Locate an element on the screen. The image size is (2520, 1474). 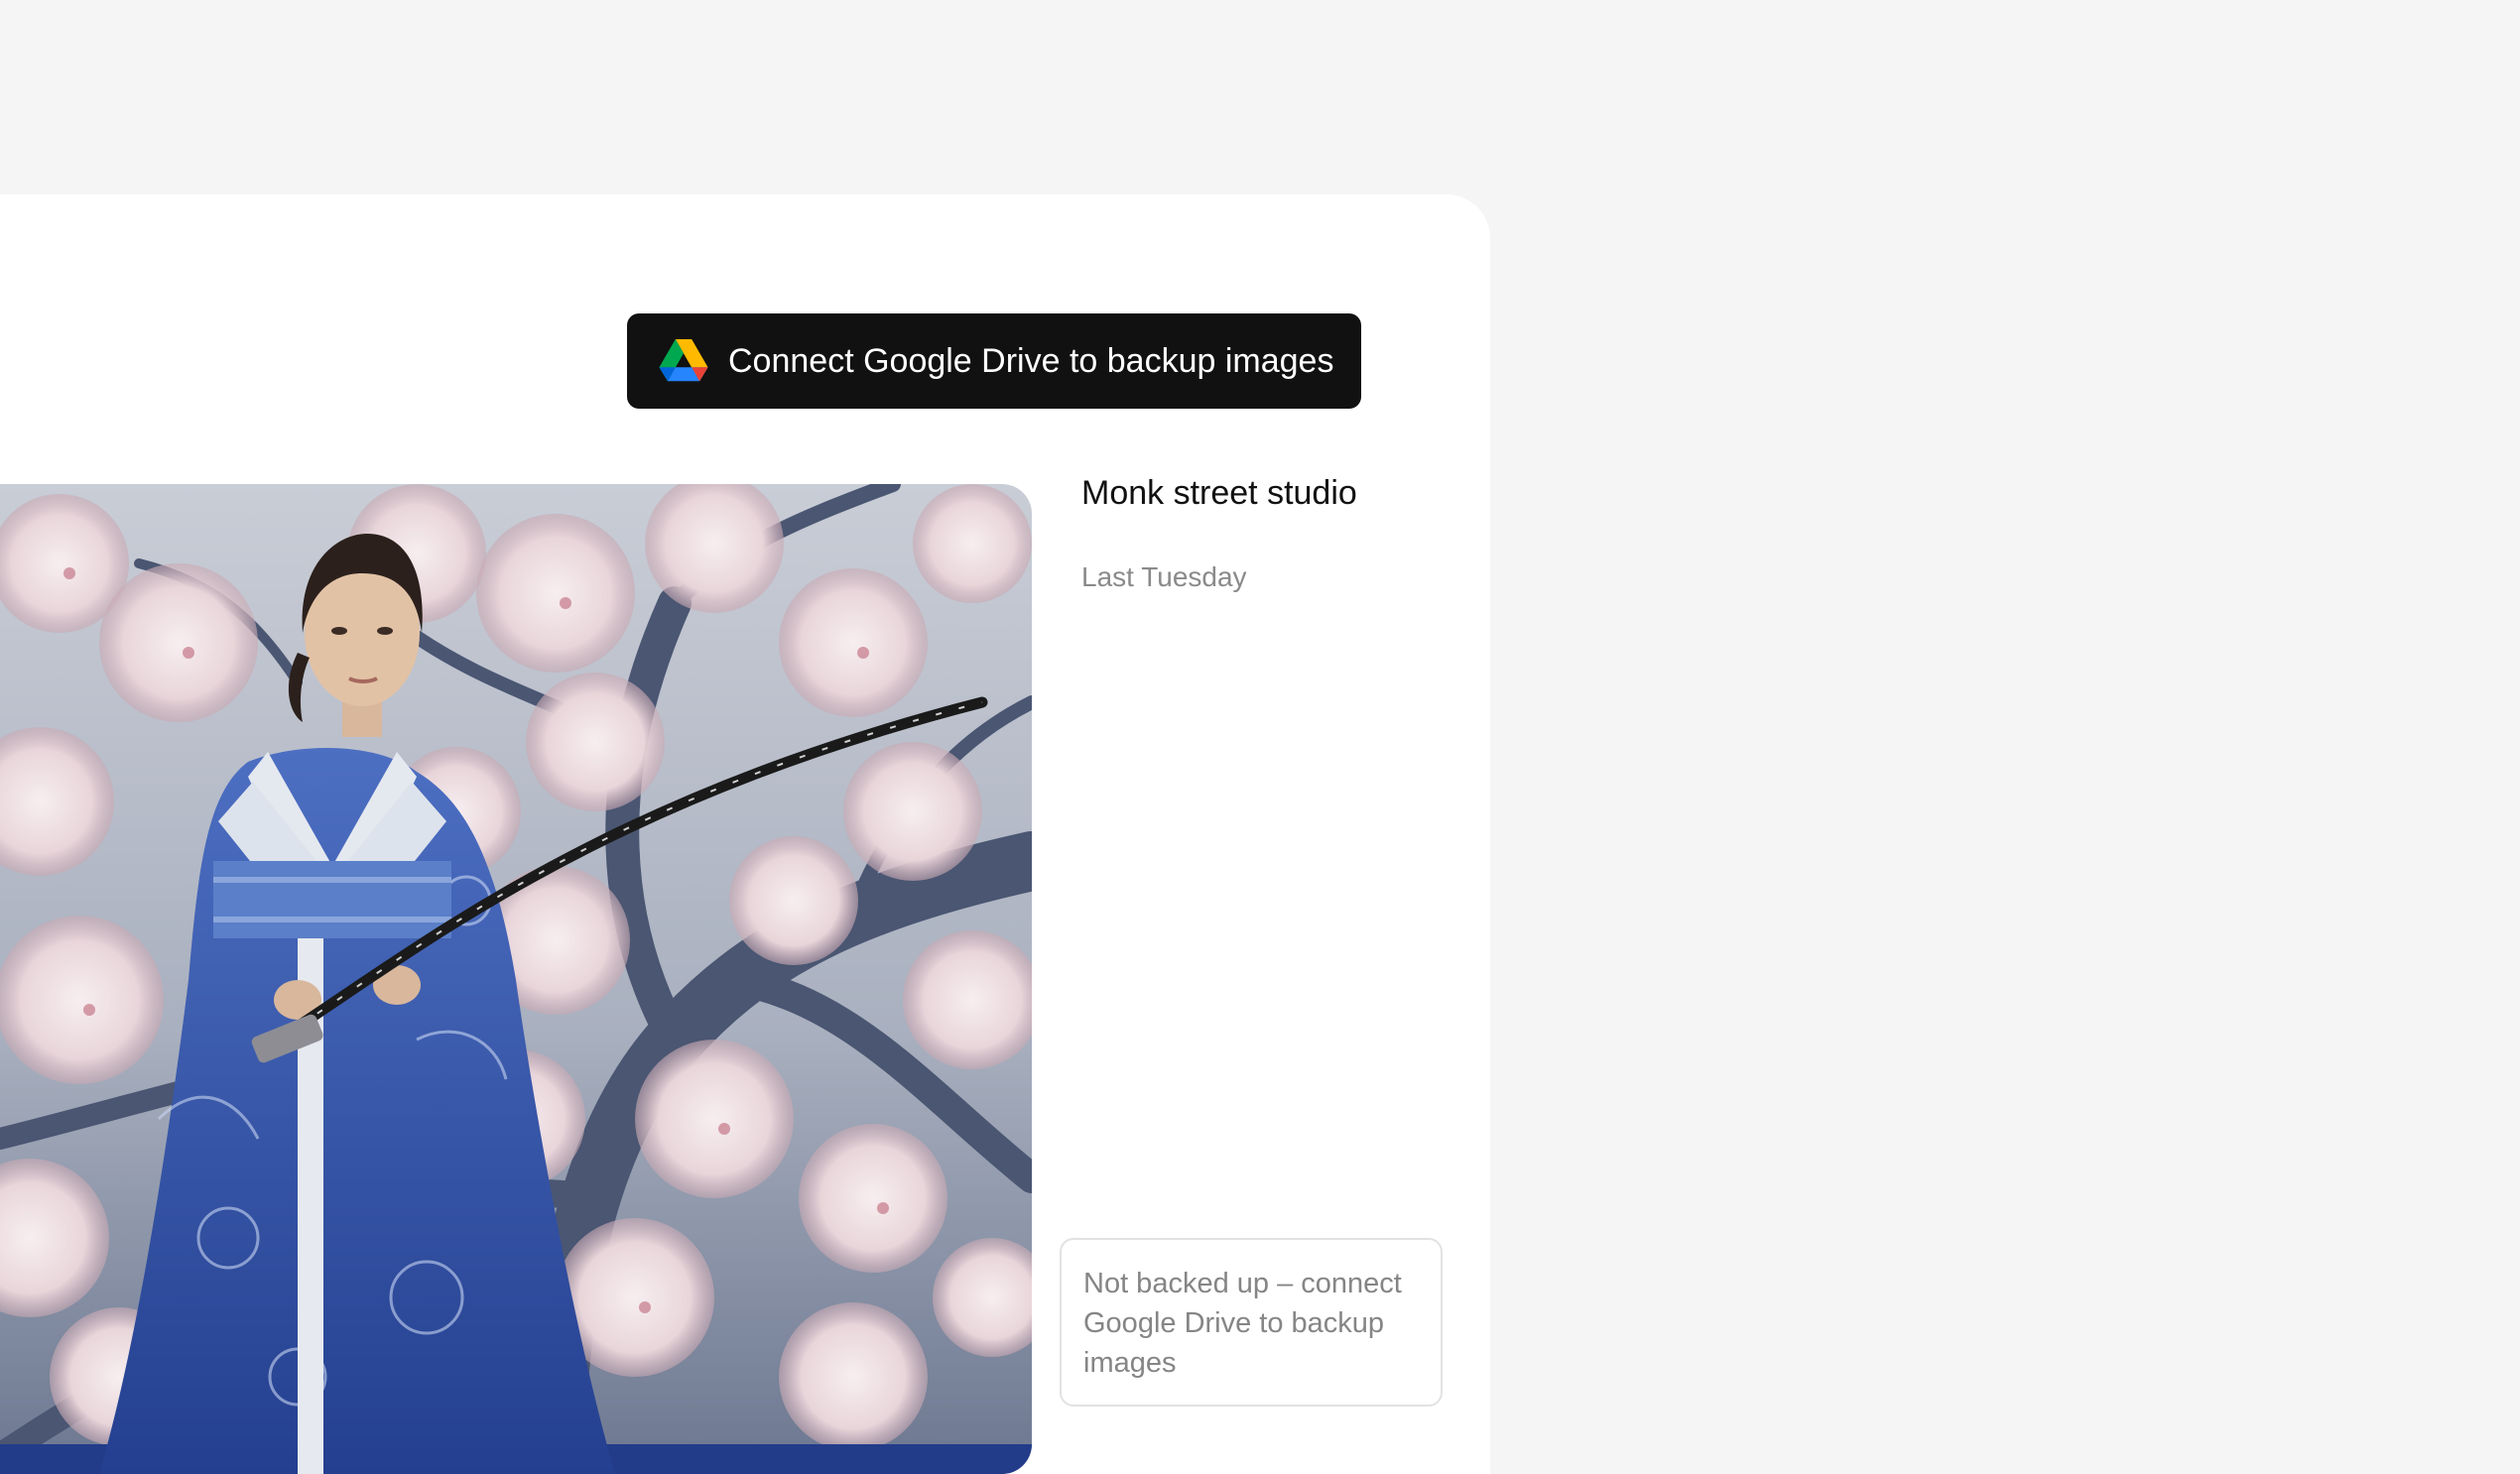
connect-google-drive-button: Connect Google Drive to backup images is located at coordinates (994, 361).